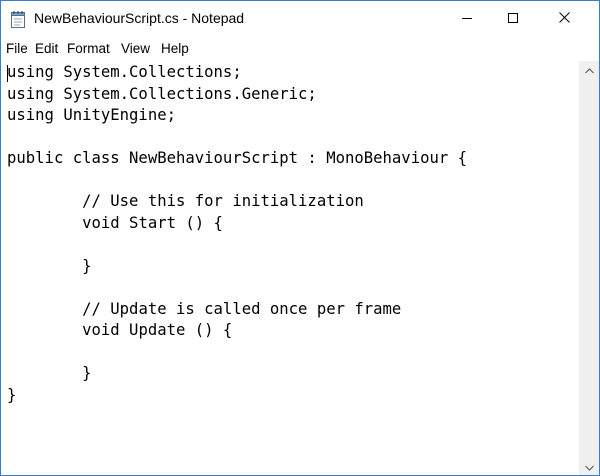 This screenshot has width=600, height=476. I want to click on close-button, so click(564, 19).